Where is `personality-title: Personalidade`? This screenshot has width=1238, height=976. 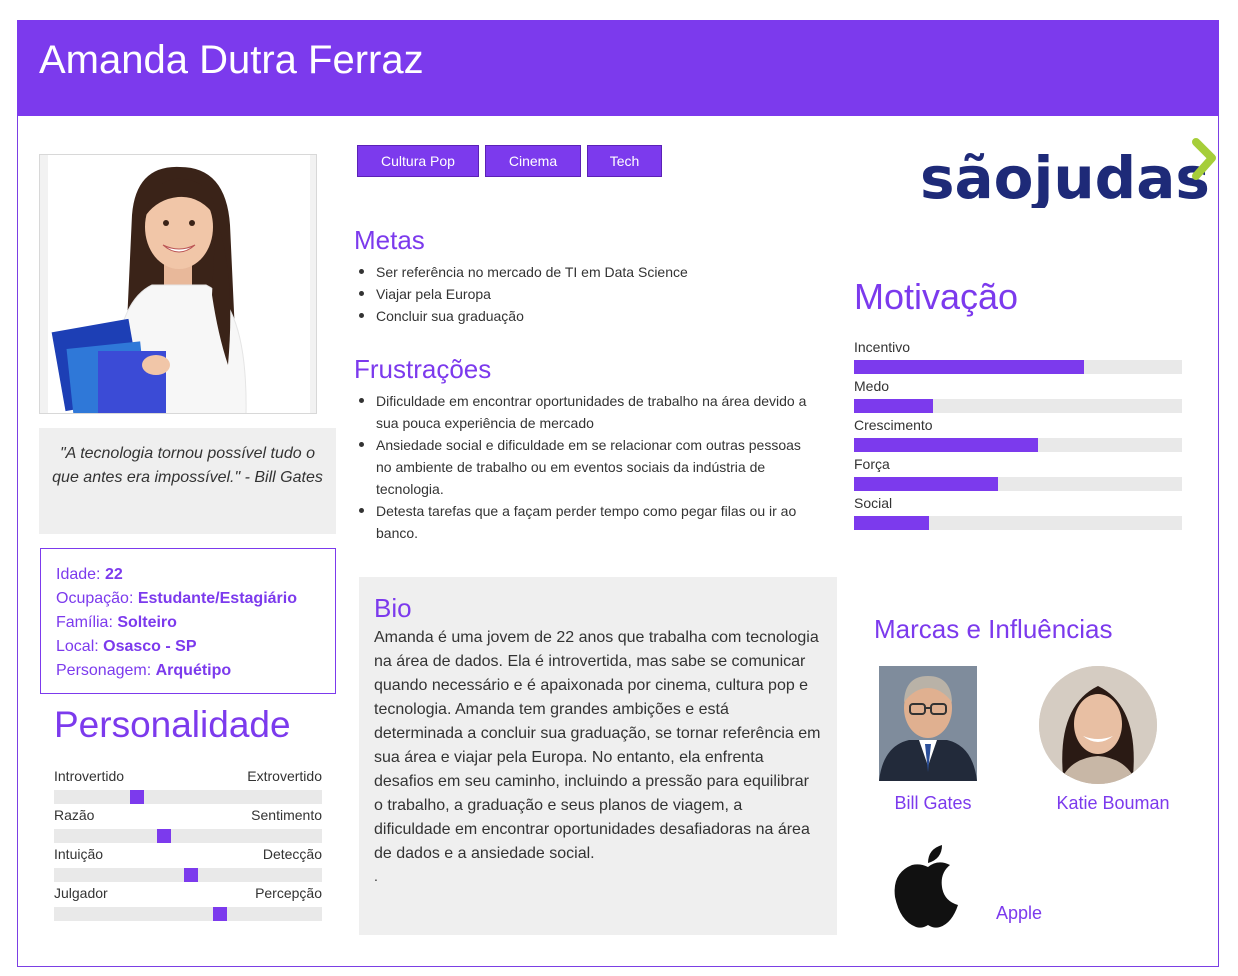 personality-title: Personalidade is located at coordinates (172, 724).